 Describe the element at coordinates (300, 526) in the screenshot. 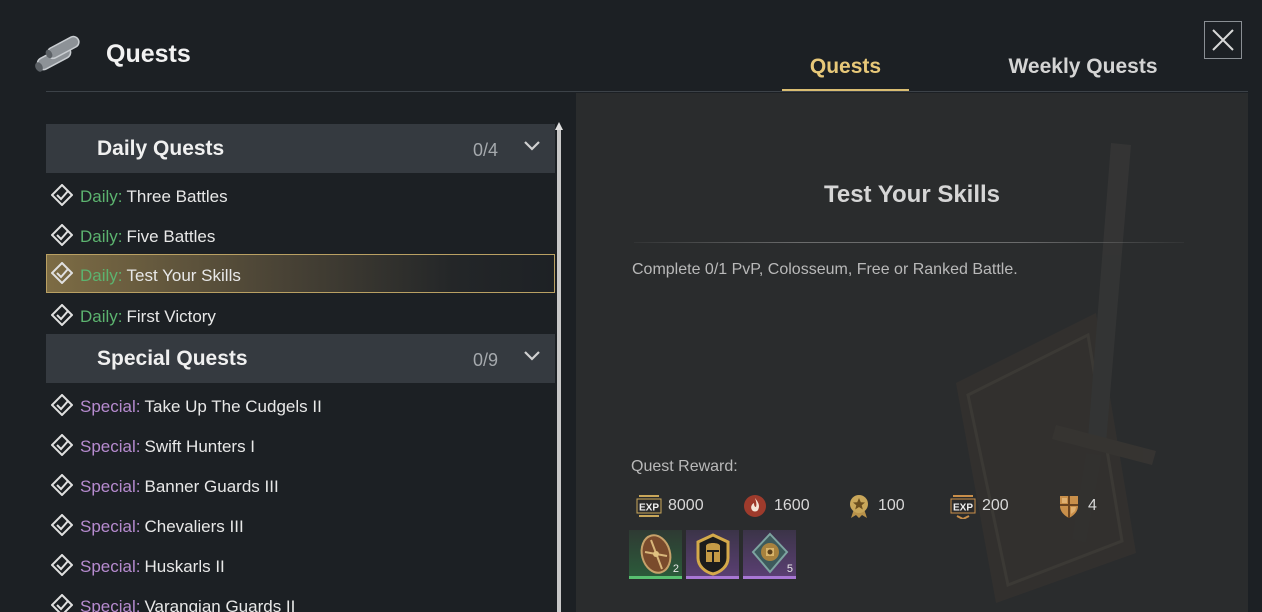

I see `list-item: Special: Chevaliers III` at that location.